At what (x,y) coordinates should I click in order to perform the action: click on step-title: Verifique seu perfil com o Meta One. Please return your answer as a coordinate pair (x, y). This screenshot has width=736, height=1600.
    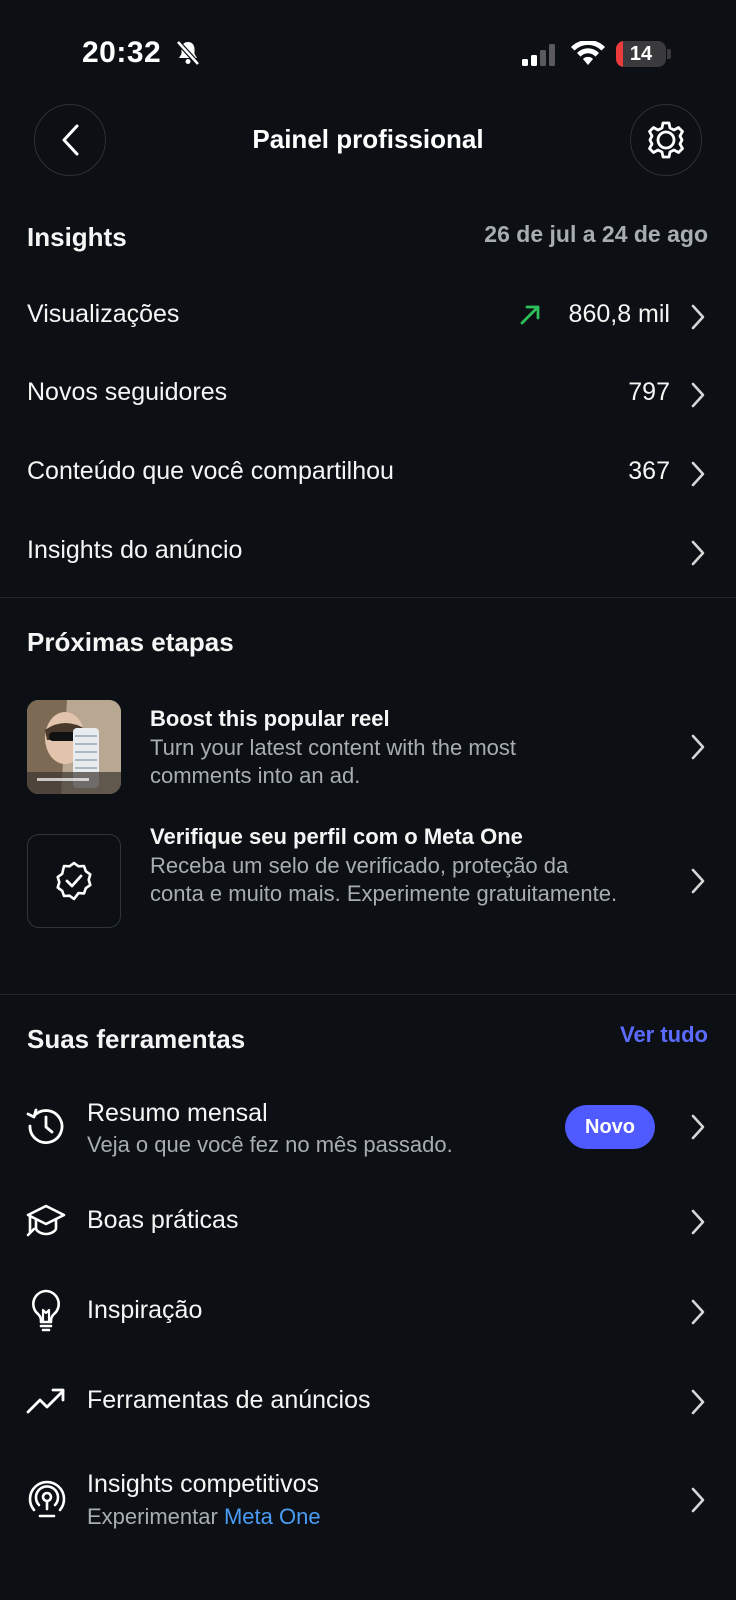
    Looking at the image, I should click on (336, 836).